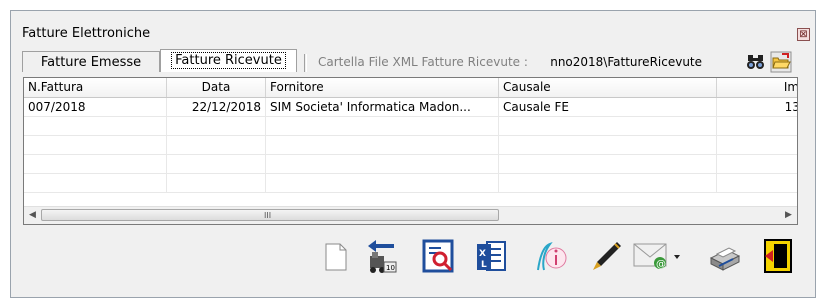 This screenshot has height=300, width=818. I want to click on tab-fatture-emesse: Fatture Emesse, so click(91, 61).